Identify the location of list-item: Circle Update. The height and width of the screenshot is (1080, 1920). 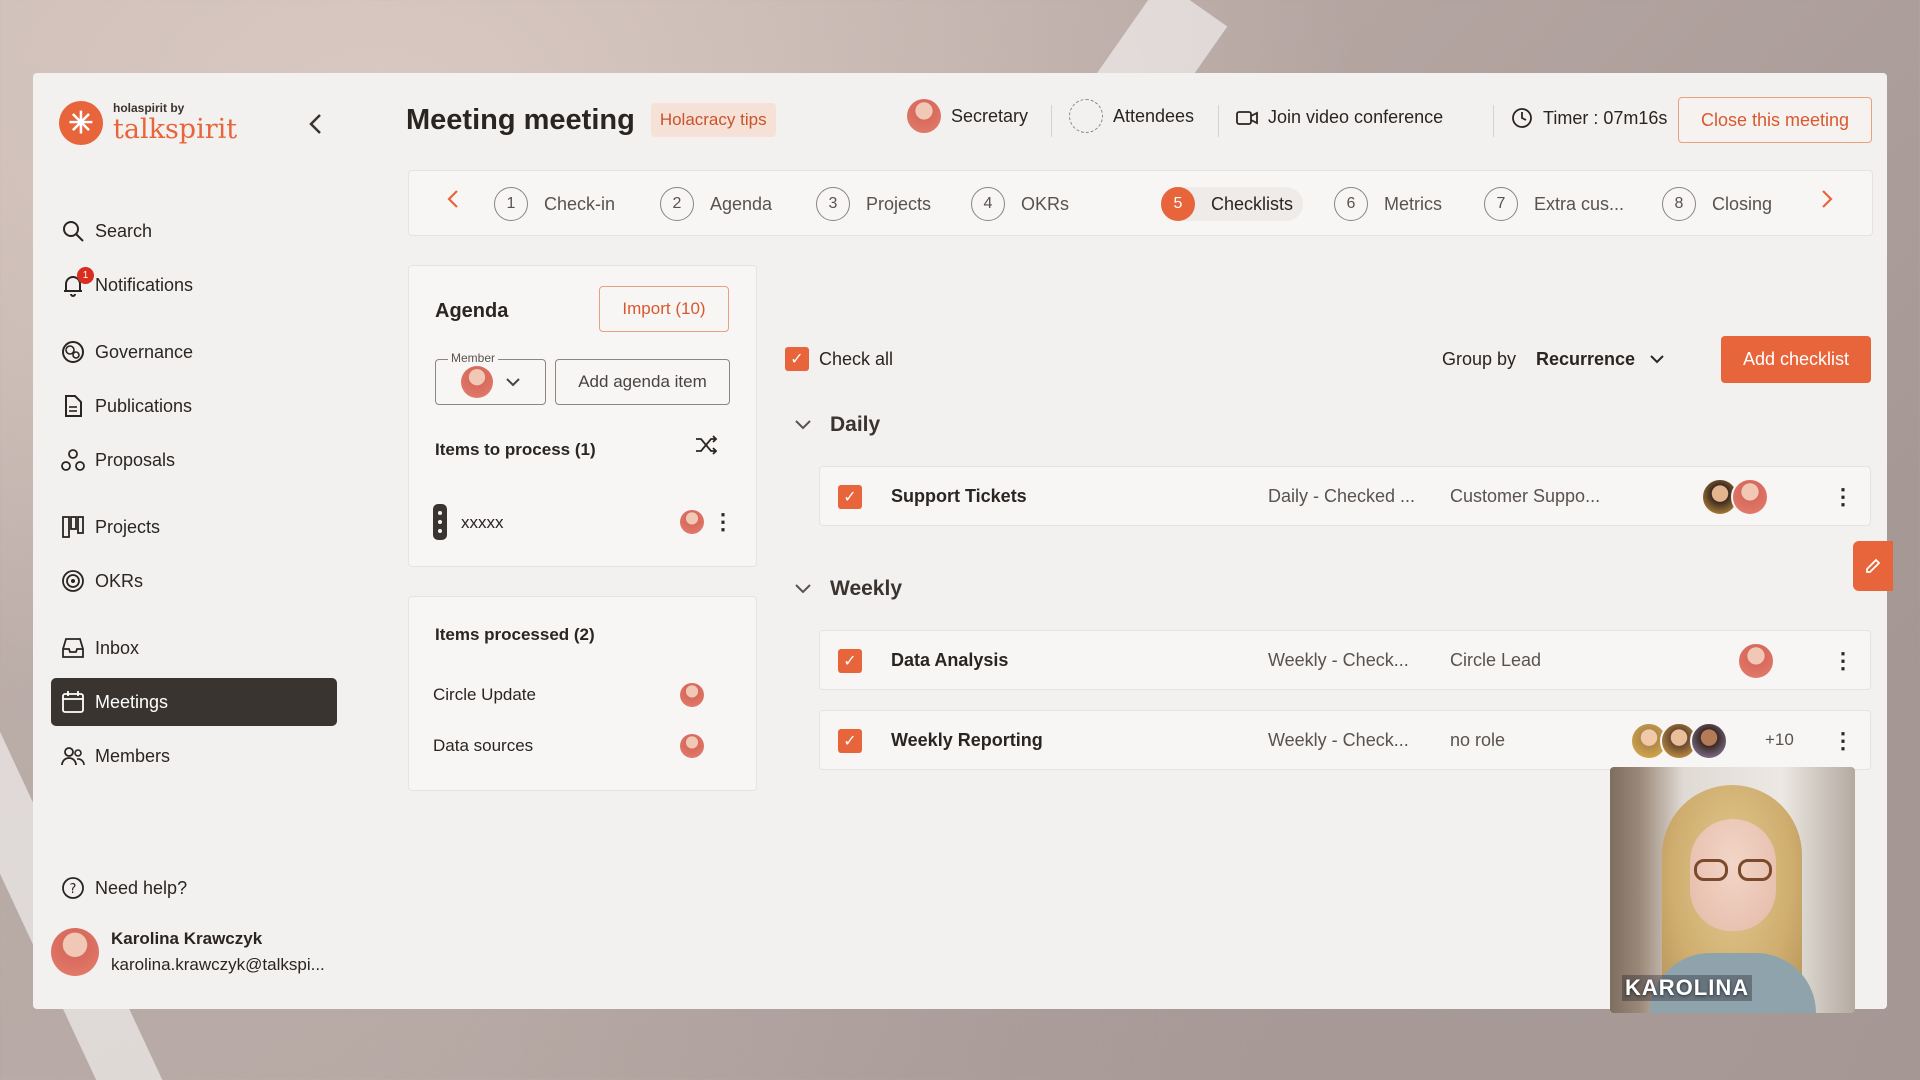
(583, 694).